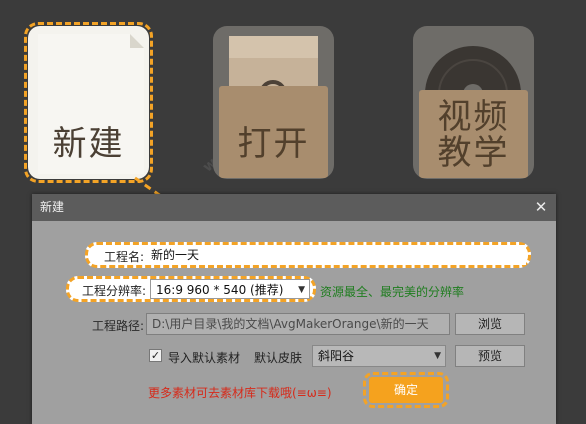 This screenshot has width=586, height=424. What do you see at coordinates (336, 255) in the screenshot?
I see `project-name-input: 新的一天` at bounding box center [336, 255].